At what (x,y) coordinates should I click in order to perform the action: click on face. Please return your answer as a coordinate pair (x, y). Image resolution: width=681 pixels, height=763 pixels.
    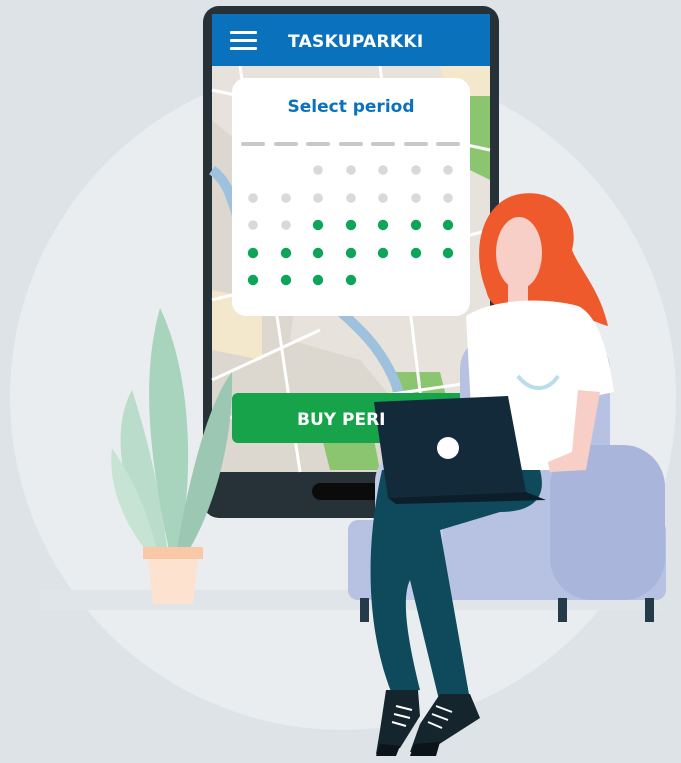
    Looking at the image, I should click on (519, 253).